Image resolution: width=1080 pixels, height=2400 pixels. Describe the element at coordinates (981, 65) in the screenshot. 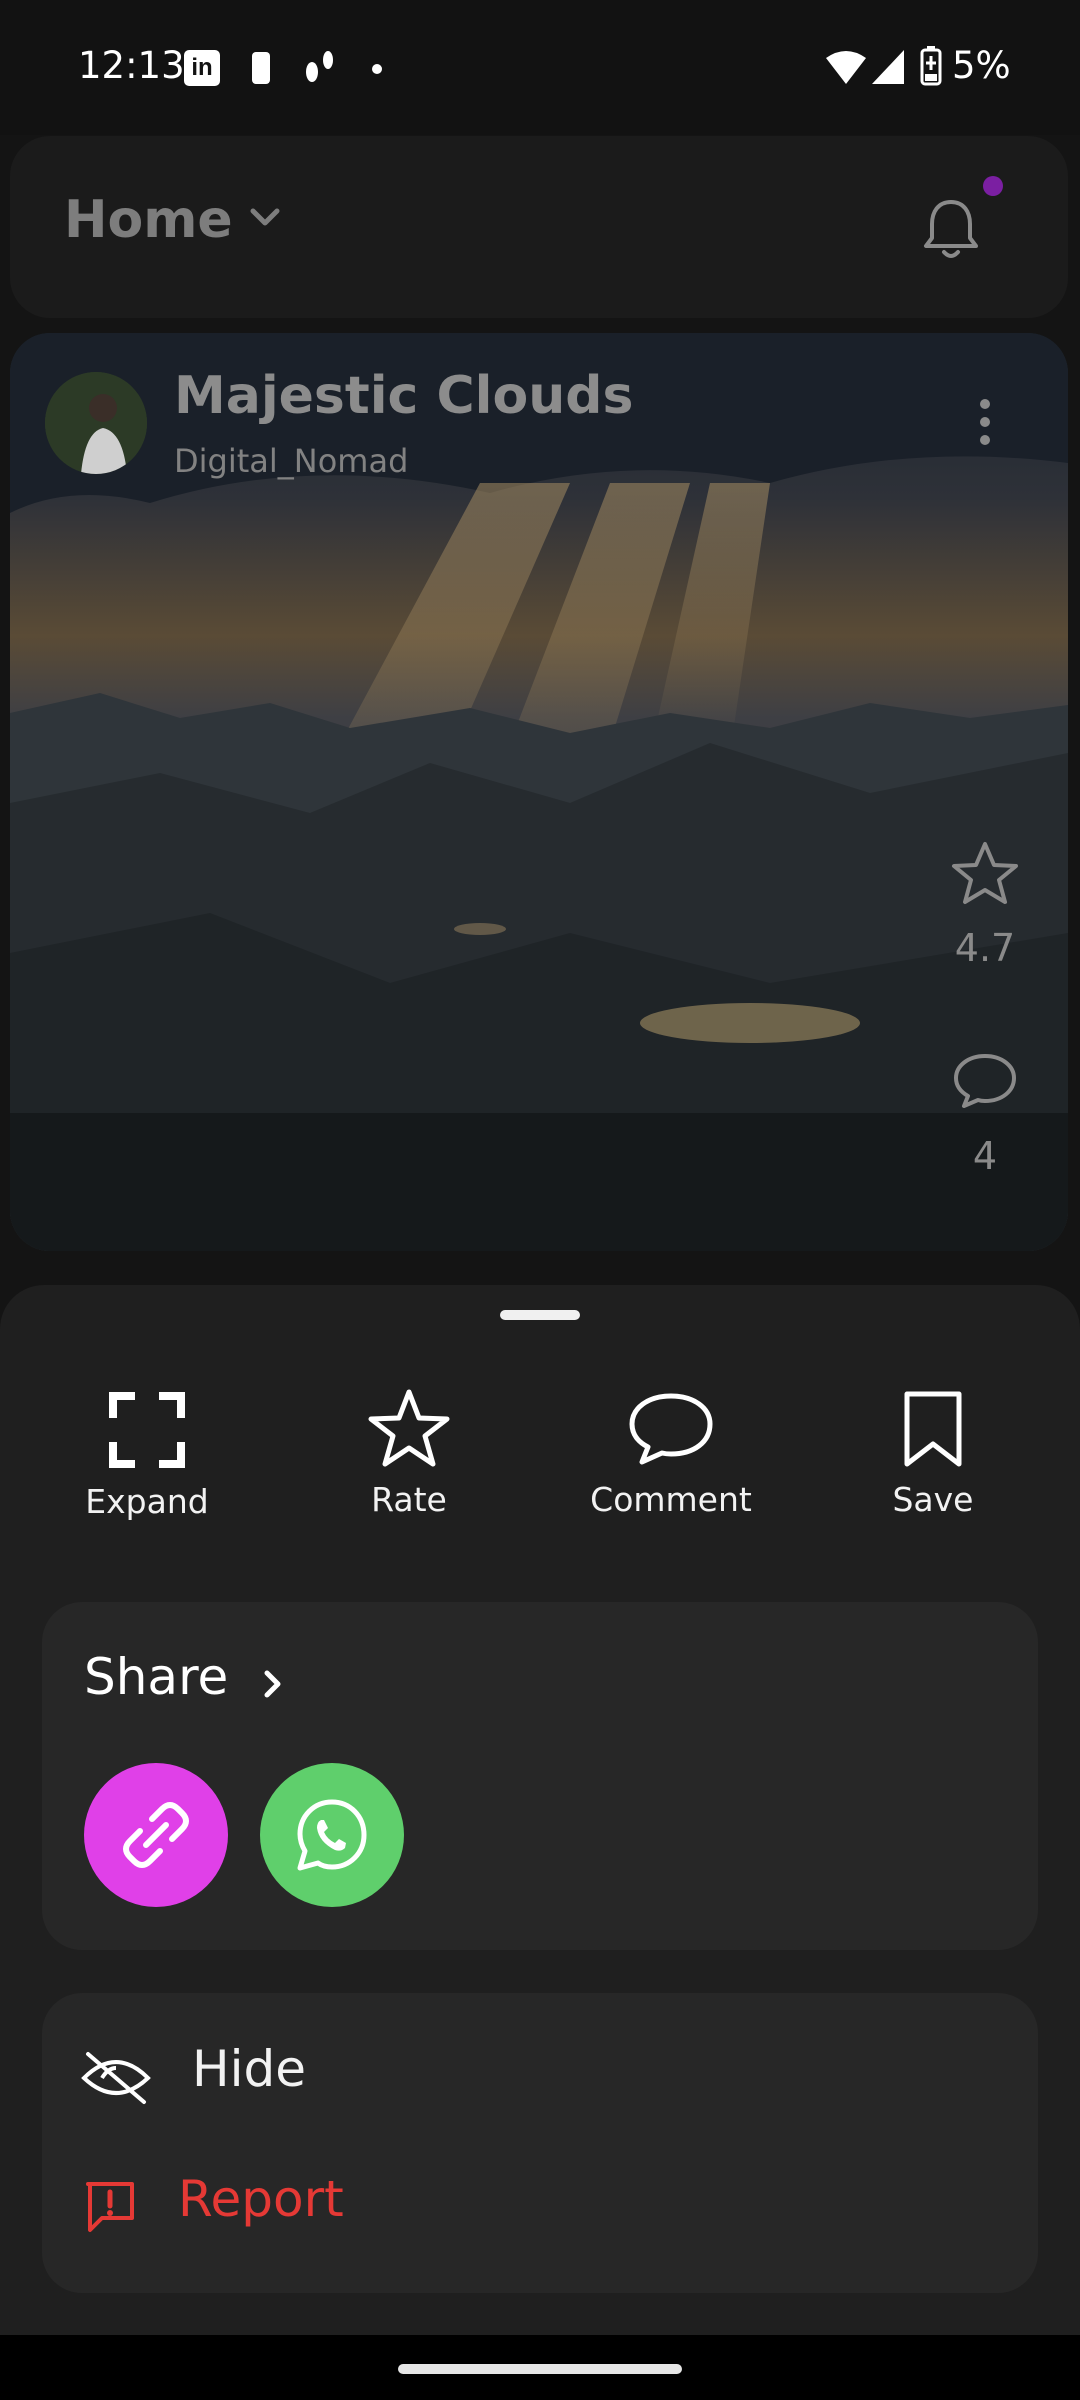

I see `battery-percent: 5%` at that location.